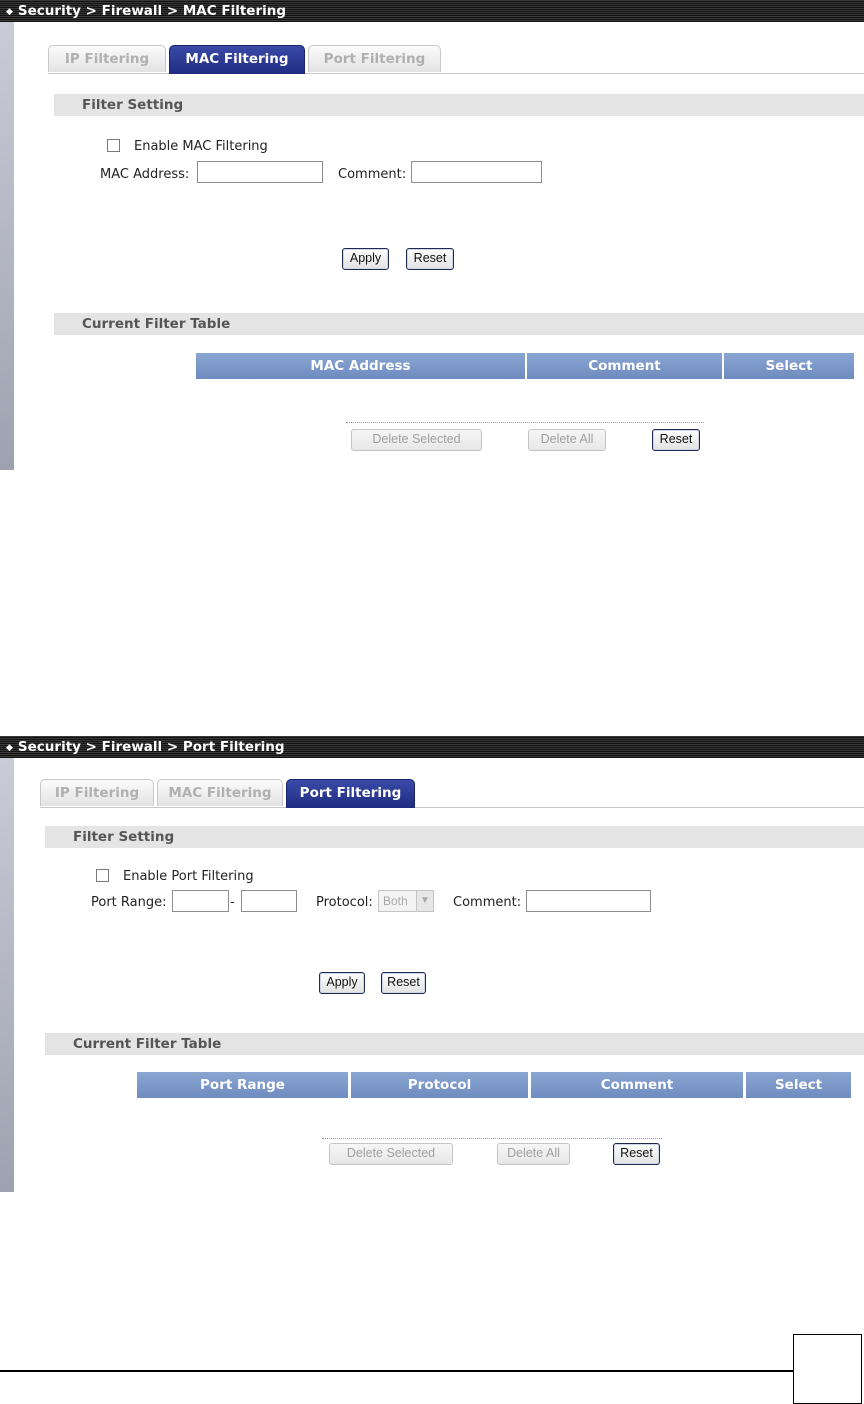 This screenshot has width=864, height=1404. What do you see at coordinates (269, 901) in the screenshot?
I see `port-range-end-input` at bounding box center [269, 901].